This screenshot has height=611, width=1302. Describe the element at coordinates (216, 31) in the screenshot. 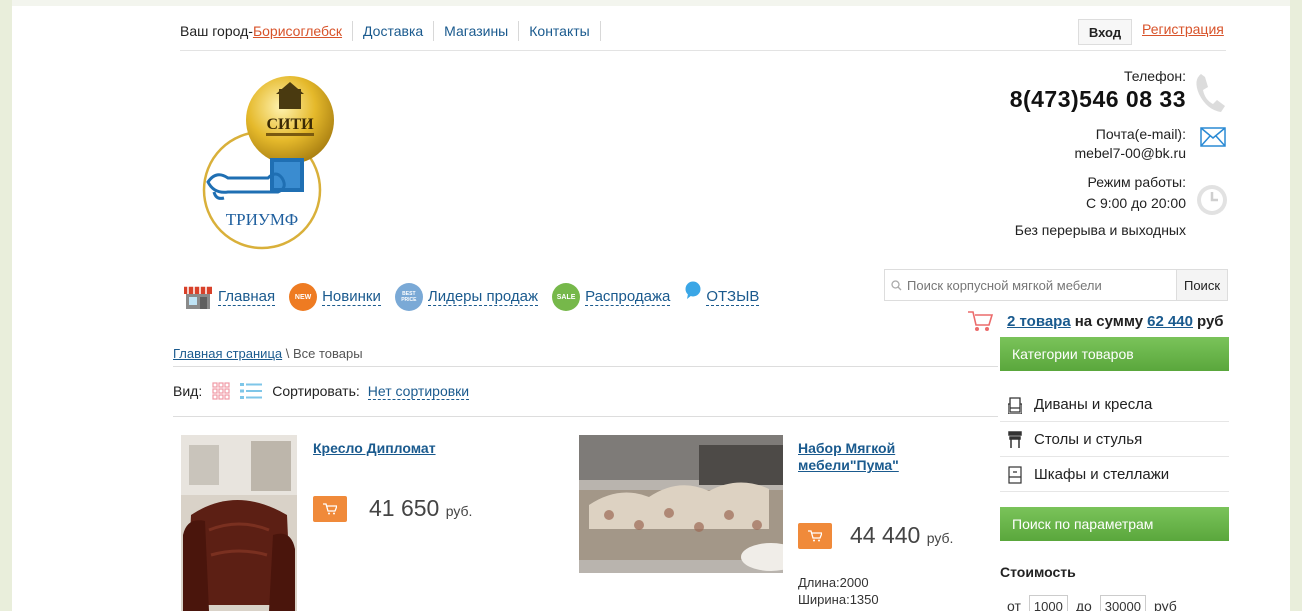

I see `city-label: Ваш город-` at that location.